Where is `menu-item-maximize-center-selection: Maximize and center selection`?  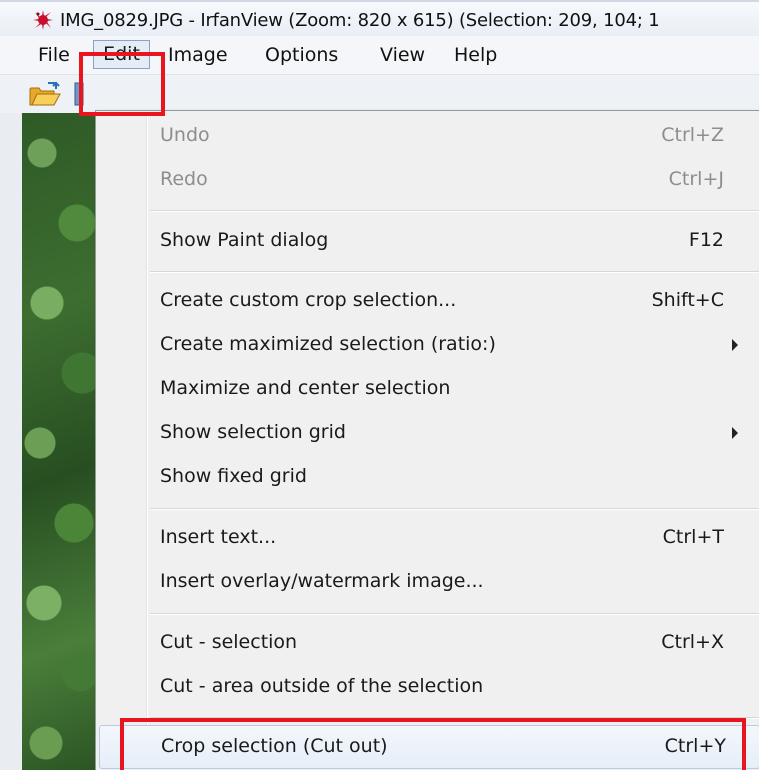
menu-item-maximize-center-selection: Maximize and center selection is located at coordinates (427, 389).